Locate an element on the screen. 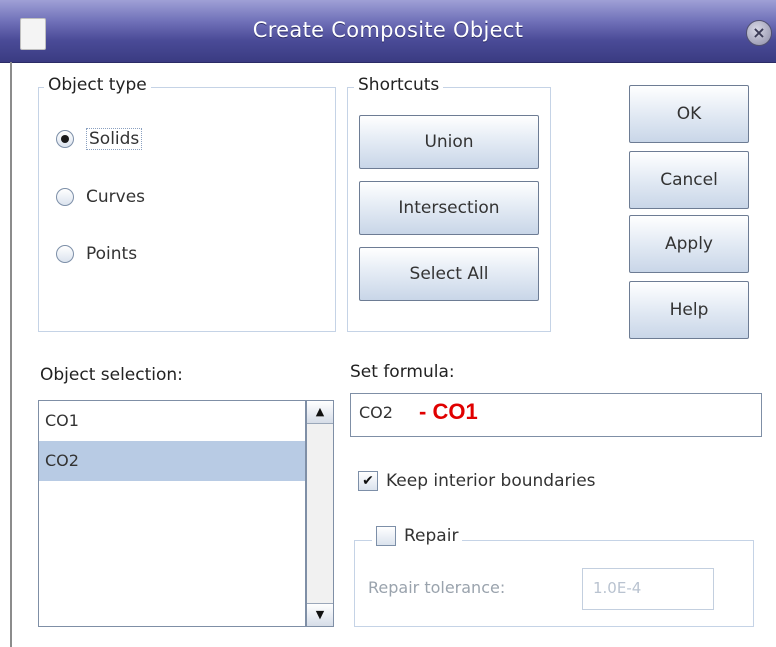 The width and height of the screenshot is (776, 647). repair-tolerance-input: 1.0E-4 is located at coordinates (648, 589).